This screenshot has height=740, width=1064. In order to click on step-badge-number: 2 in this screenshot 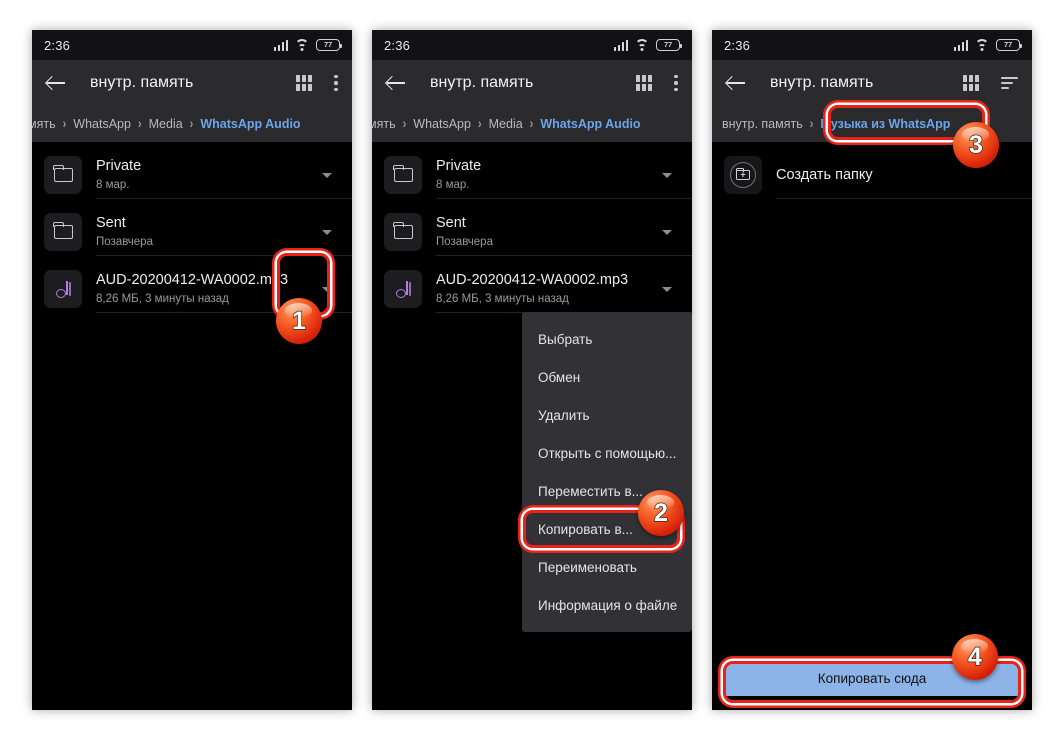, I will do `click(660, 512)`.